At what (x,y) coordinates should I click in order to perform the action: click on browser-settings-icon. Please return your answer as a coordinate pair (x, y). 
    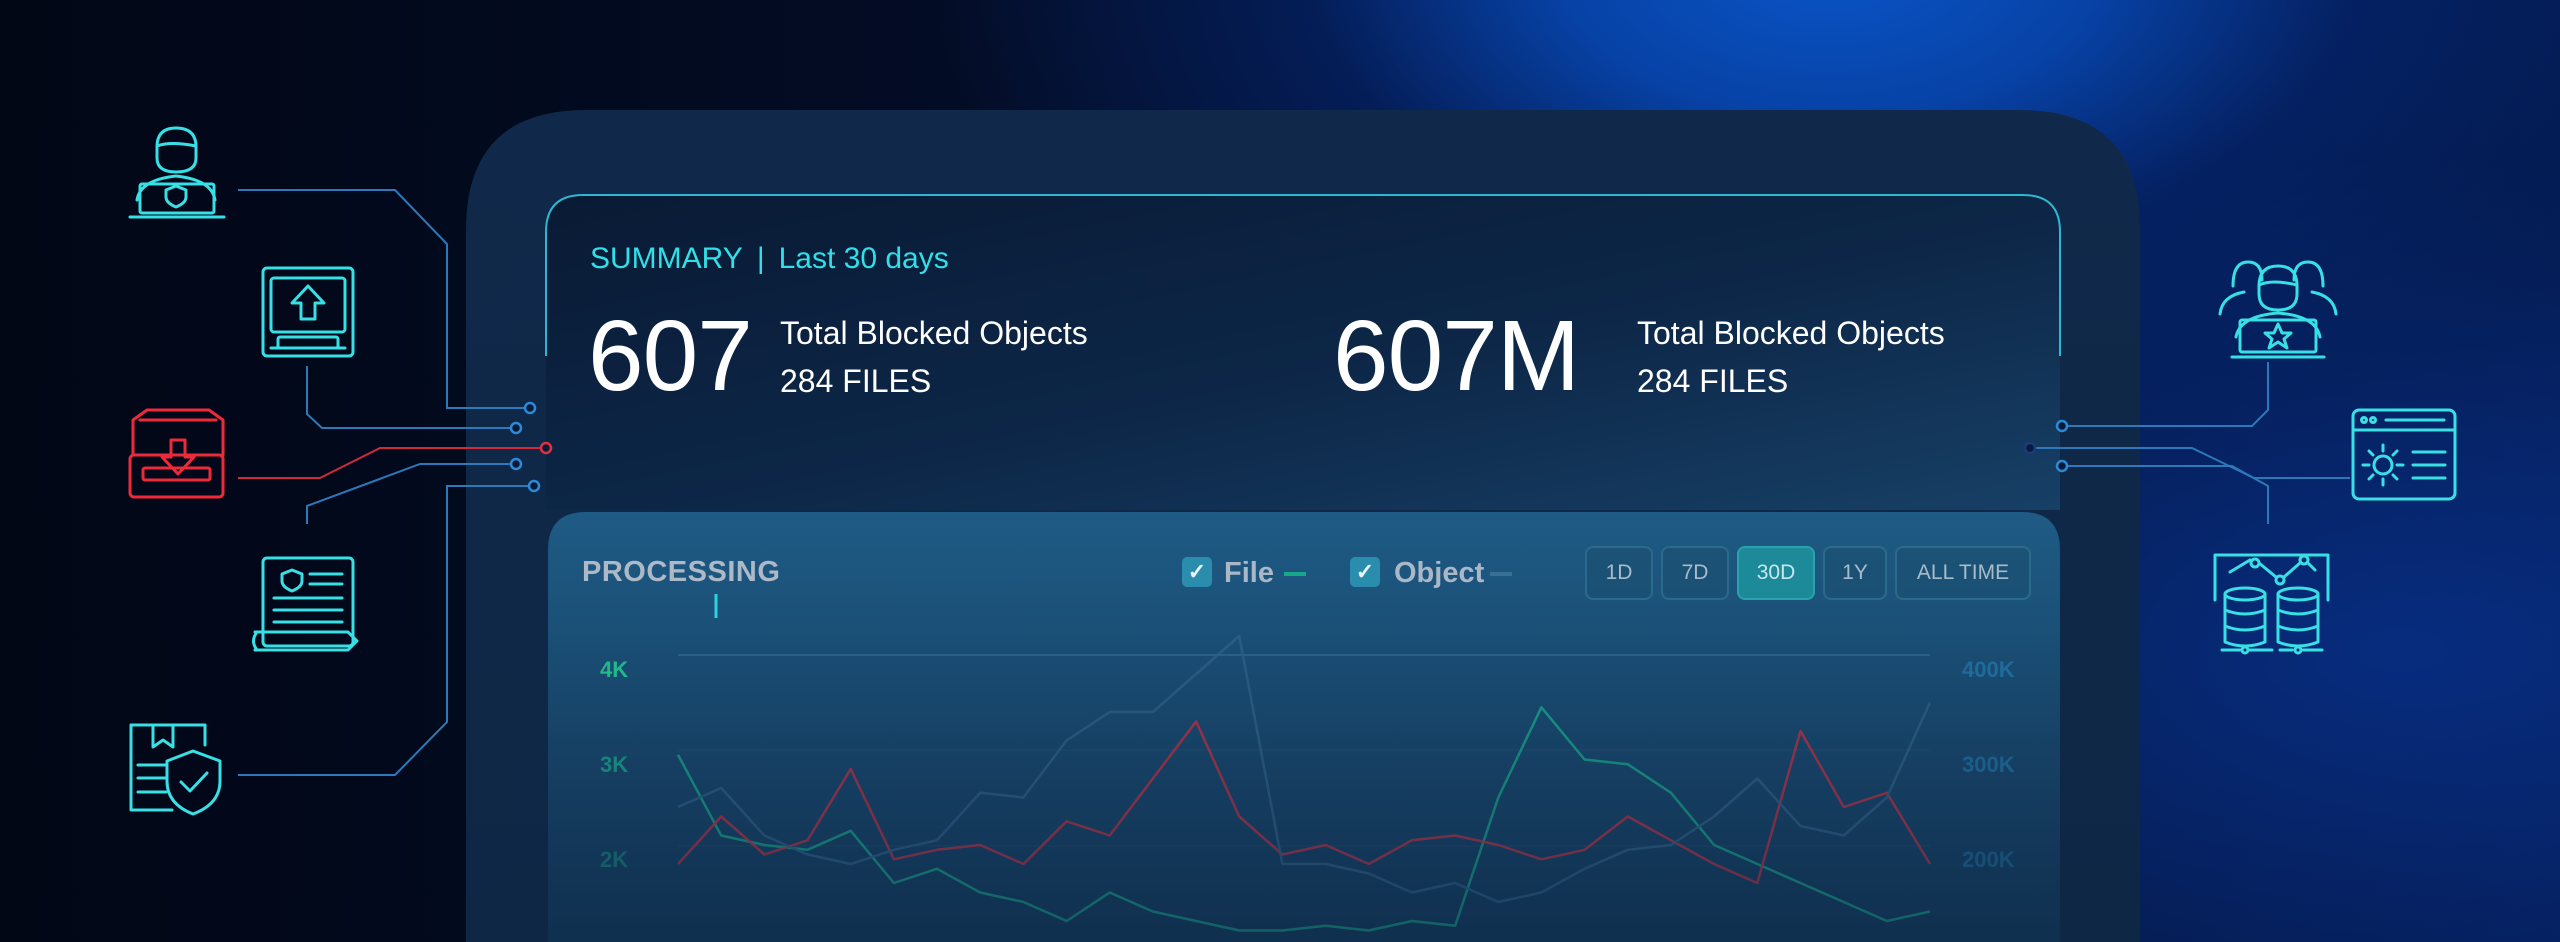
    Looking at the image, I should click on (2404, 454).